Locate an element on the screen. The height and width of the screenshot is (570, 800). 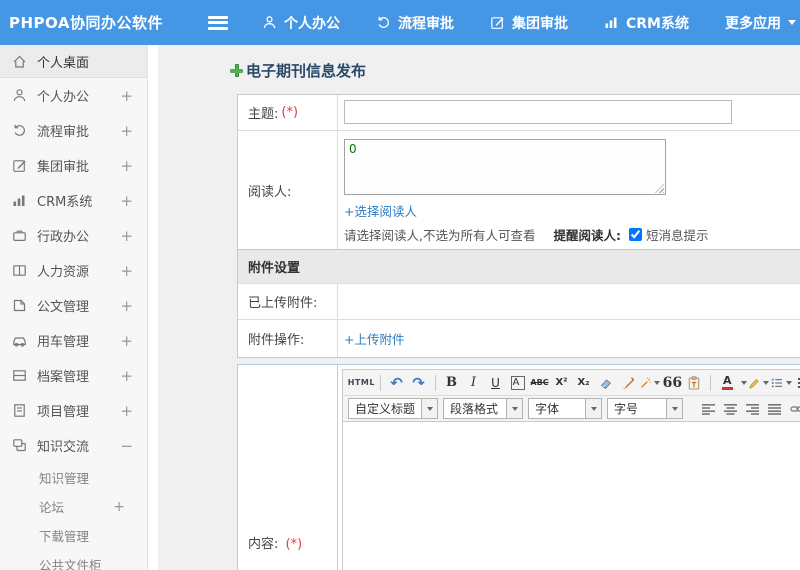
car-icon is located at coordinates (20, 340).